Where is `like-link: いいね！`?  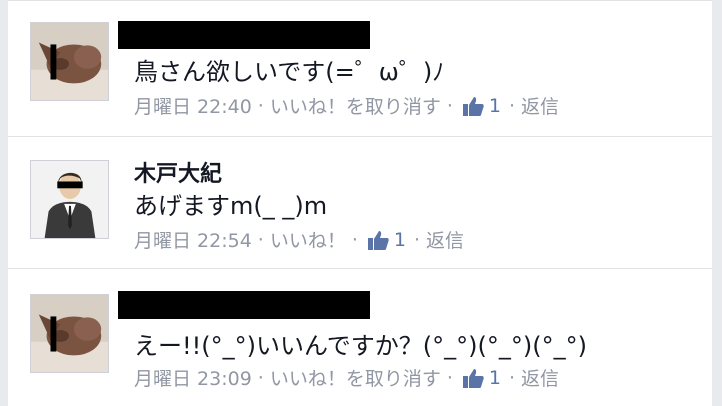 like-link: いいね！ is located at coordinates (308, 239).